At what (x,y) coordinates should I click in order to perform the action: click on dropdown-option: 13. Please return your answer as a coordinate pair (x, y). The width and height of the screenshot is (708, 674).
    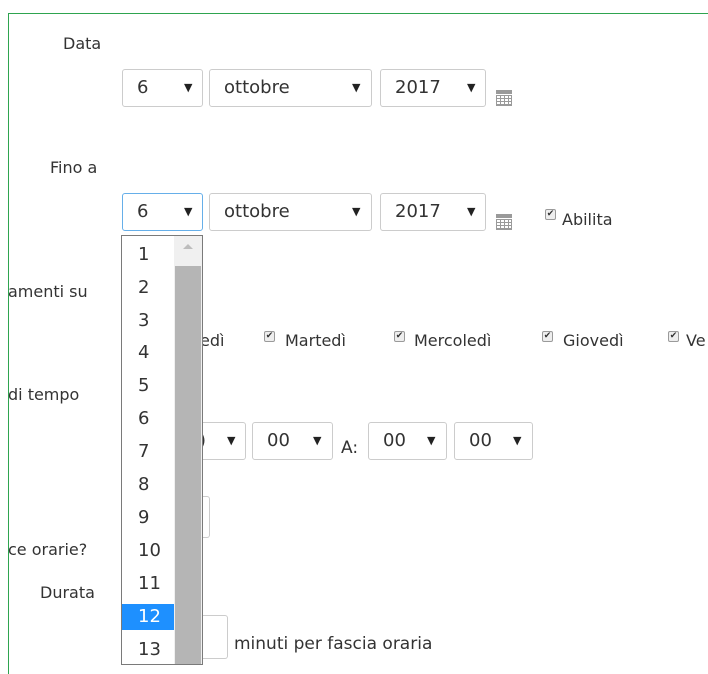
    Looking at the image, I should click on (148, 650).